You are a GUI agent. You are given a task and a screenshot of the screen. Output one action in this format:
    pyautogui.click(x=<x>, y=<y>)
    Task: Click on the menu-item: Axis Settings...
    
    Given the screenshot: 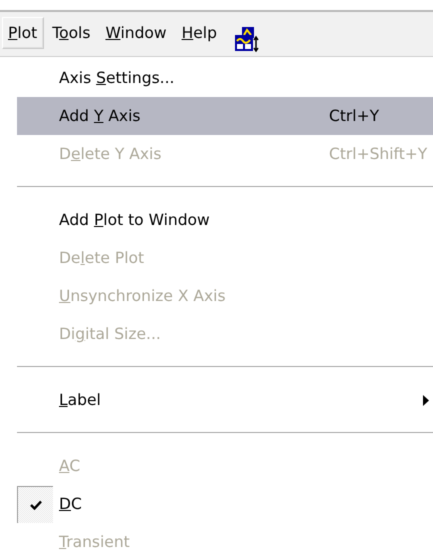 What is the action you would take?
    pyautogui.click(x=225, y=78)
    